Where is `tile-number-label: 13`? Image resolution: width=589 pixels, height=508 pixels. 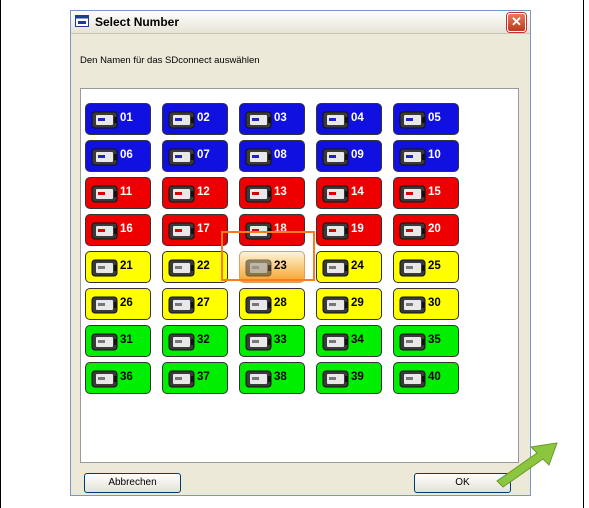
tile-number-label: 13 is located at coordinates (280, 192).